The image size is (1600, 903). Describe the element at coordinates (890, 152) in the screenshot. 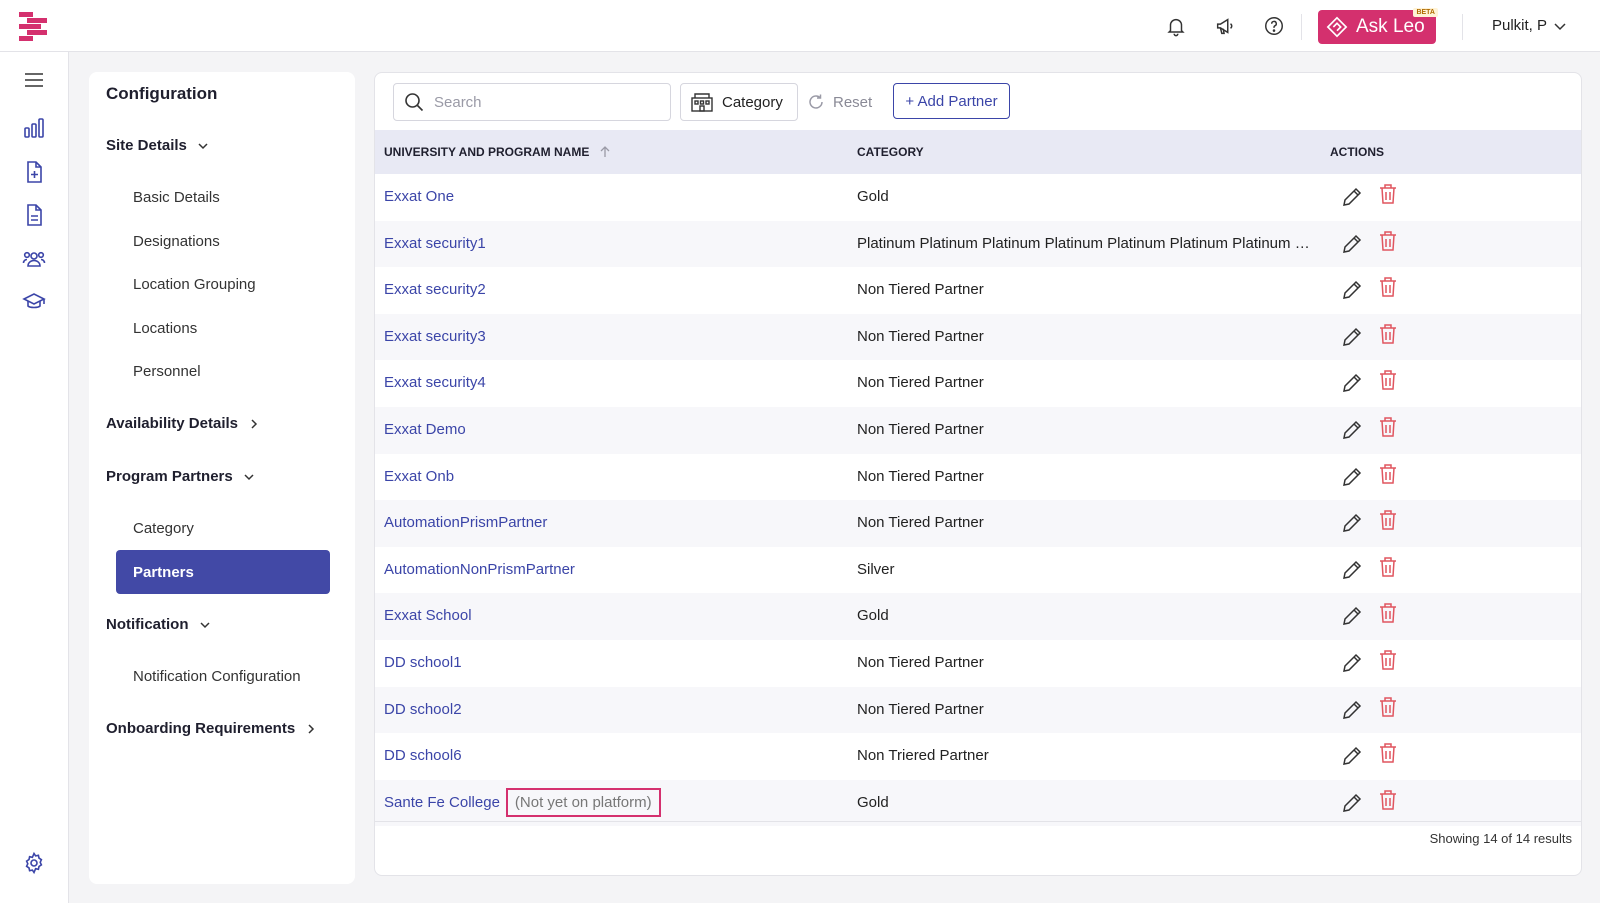

I see `column-header-category: CATEGORY` at that location.